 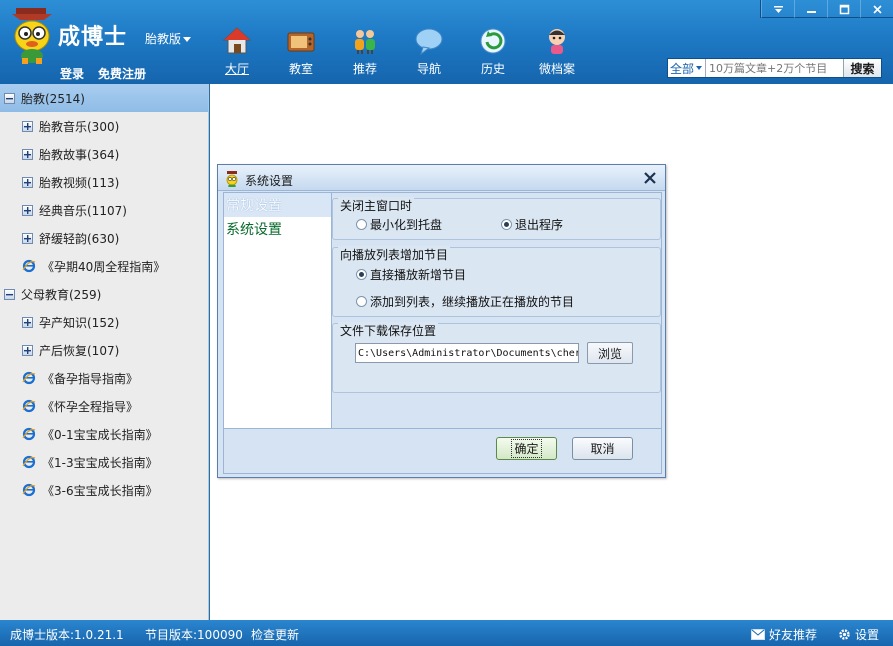 I want to click on login-link: 登录, so click(x=72, y=73).